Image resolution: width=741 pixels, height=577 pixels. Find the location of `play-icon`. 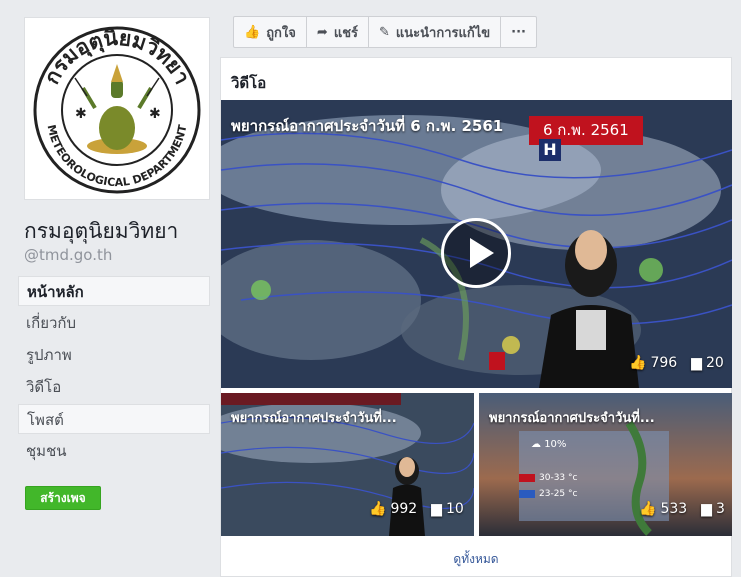

play-icon is located at coordinates (476, 253).